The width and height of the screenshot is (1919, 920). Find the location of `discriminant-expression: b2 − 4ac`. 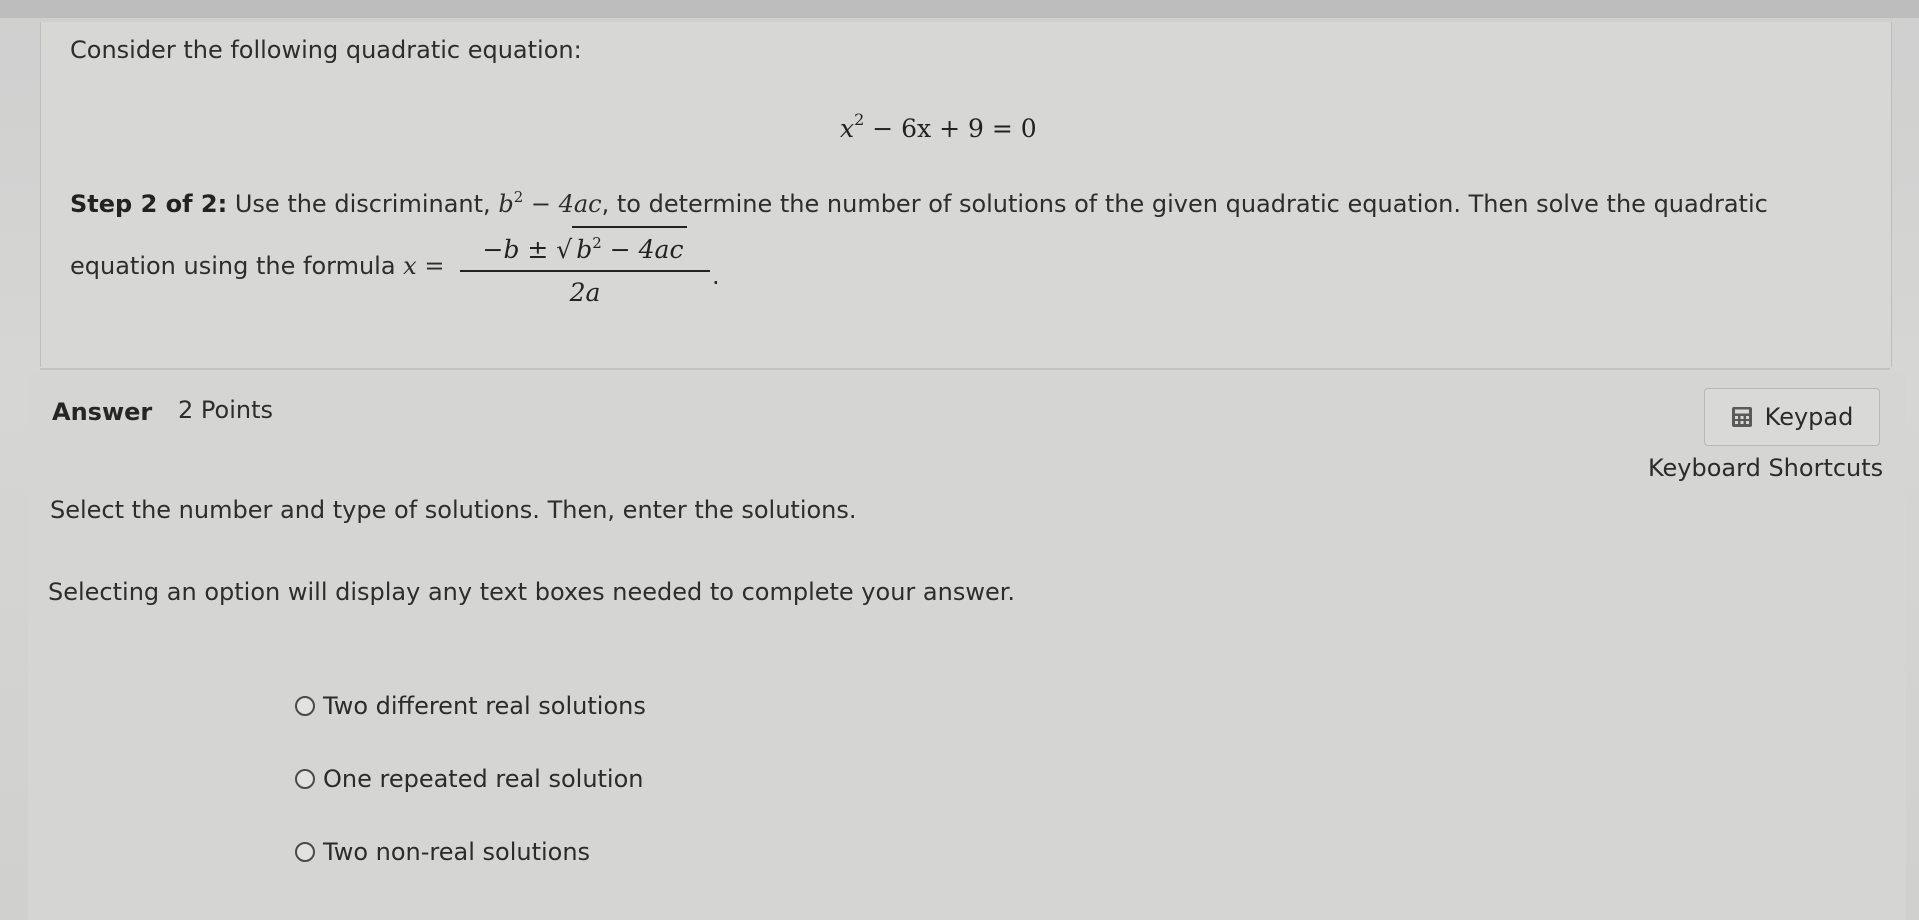

discriminant-expression: b2 − 4ac is located at coordinates (550, 203).